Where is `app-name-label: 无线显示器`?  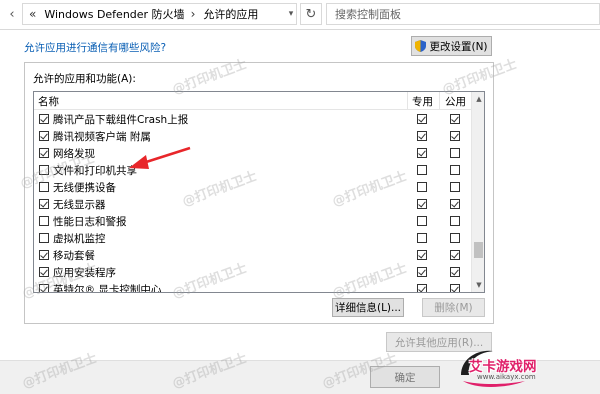 app-name-label: 无线显示器 is located at coordinates (79, 205).